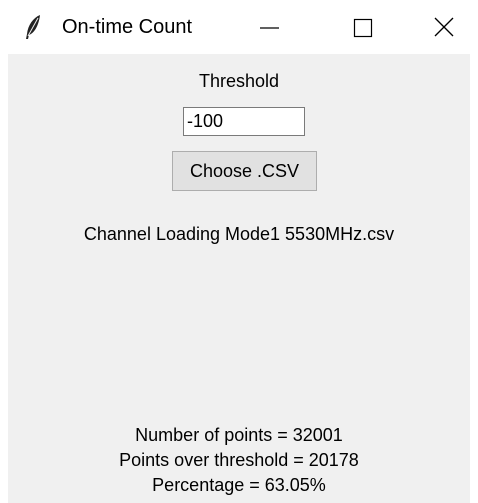 The image size is (478, 503). I want to click on close-button, so click(452, 27).